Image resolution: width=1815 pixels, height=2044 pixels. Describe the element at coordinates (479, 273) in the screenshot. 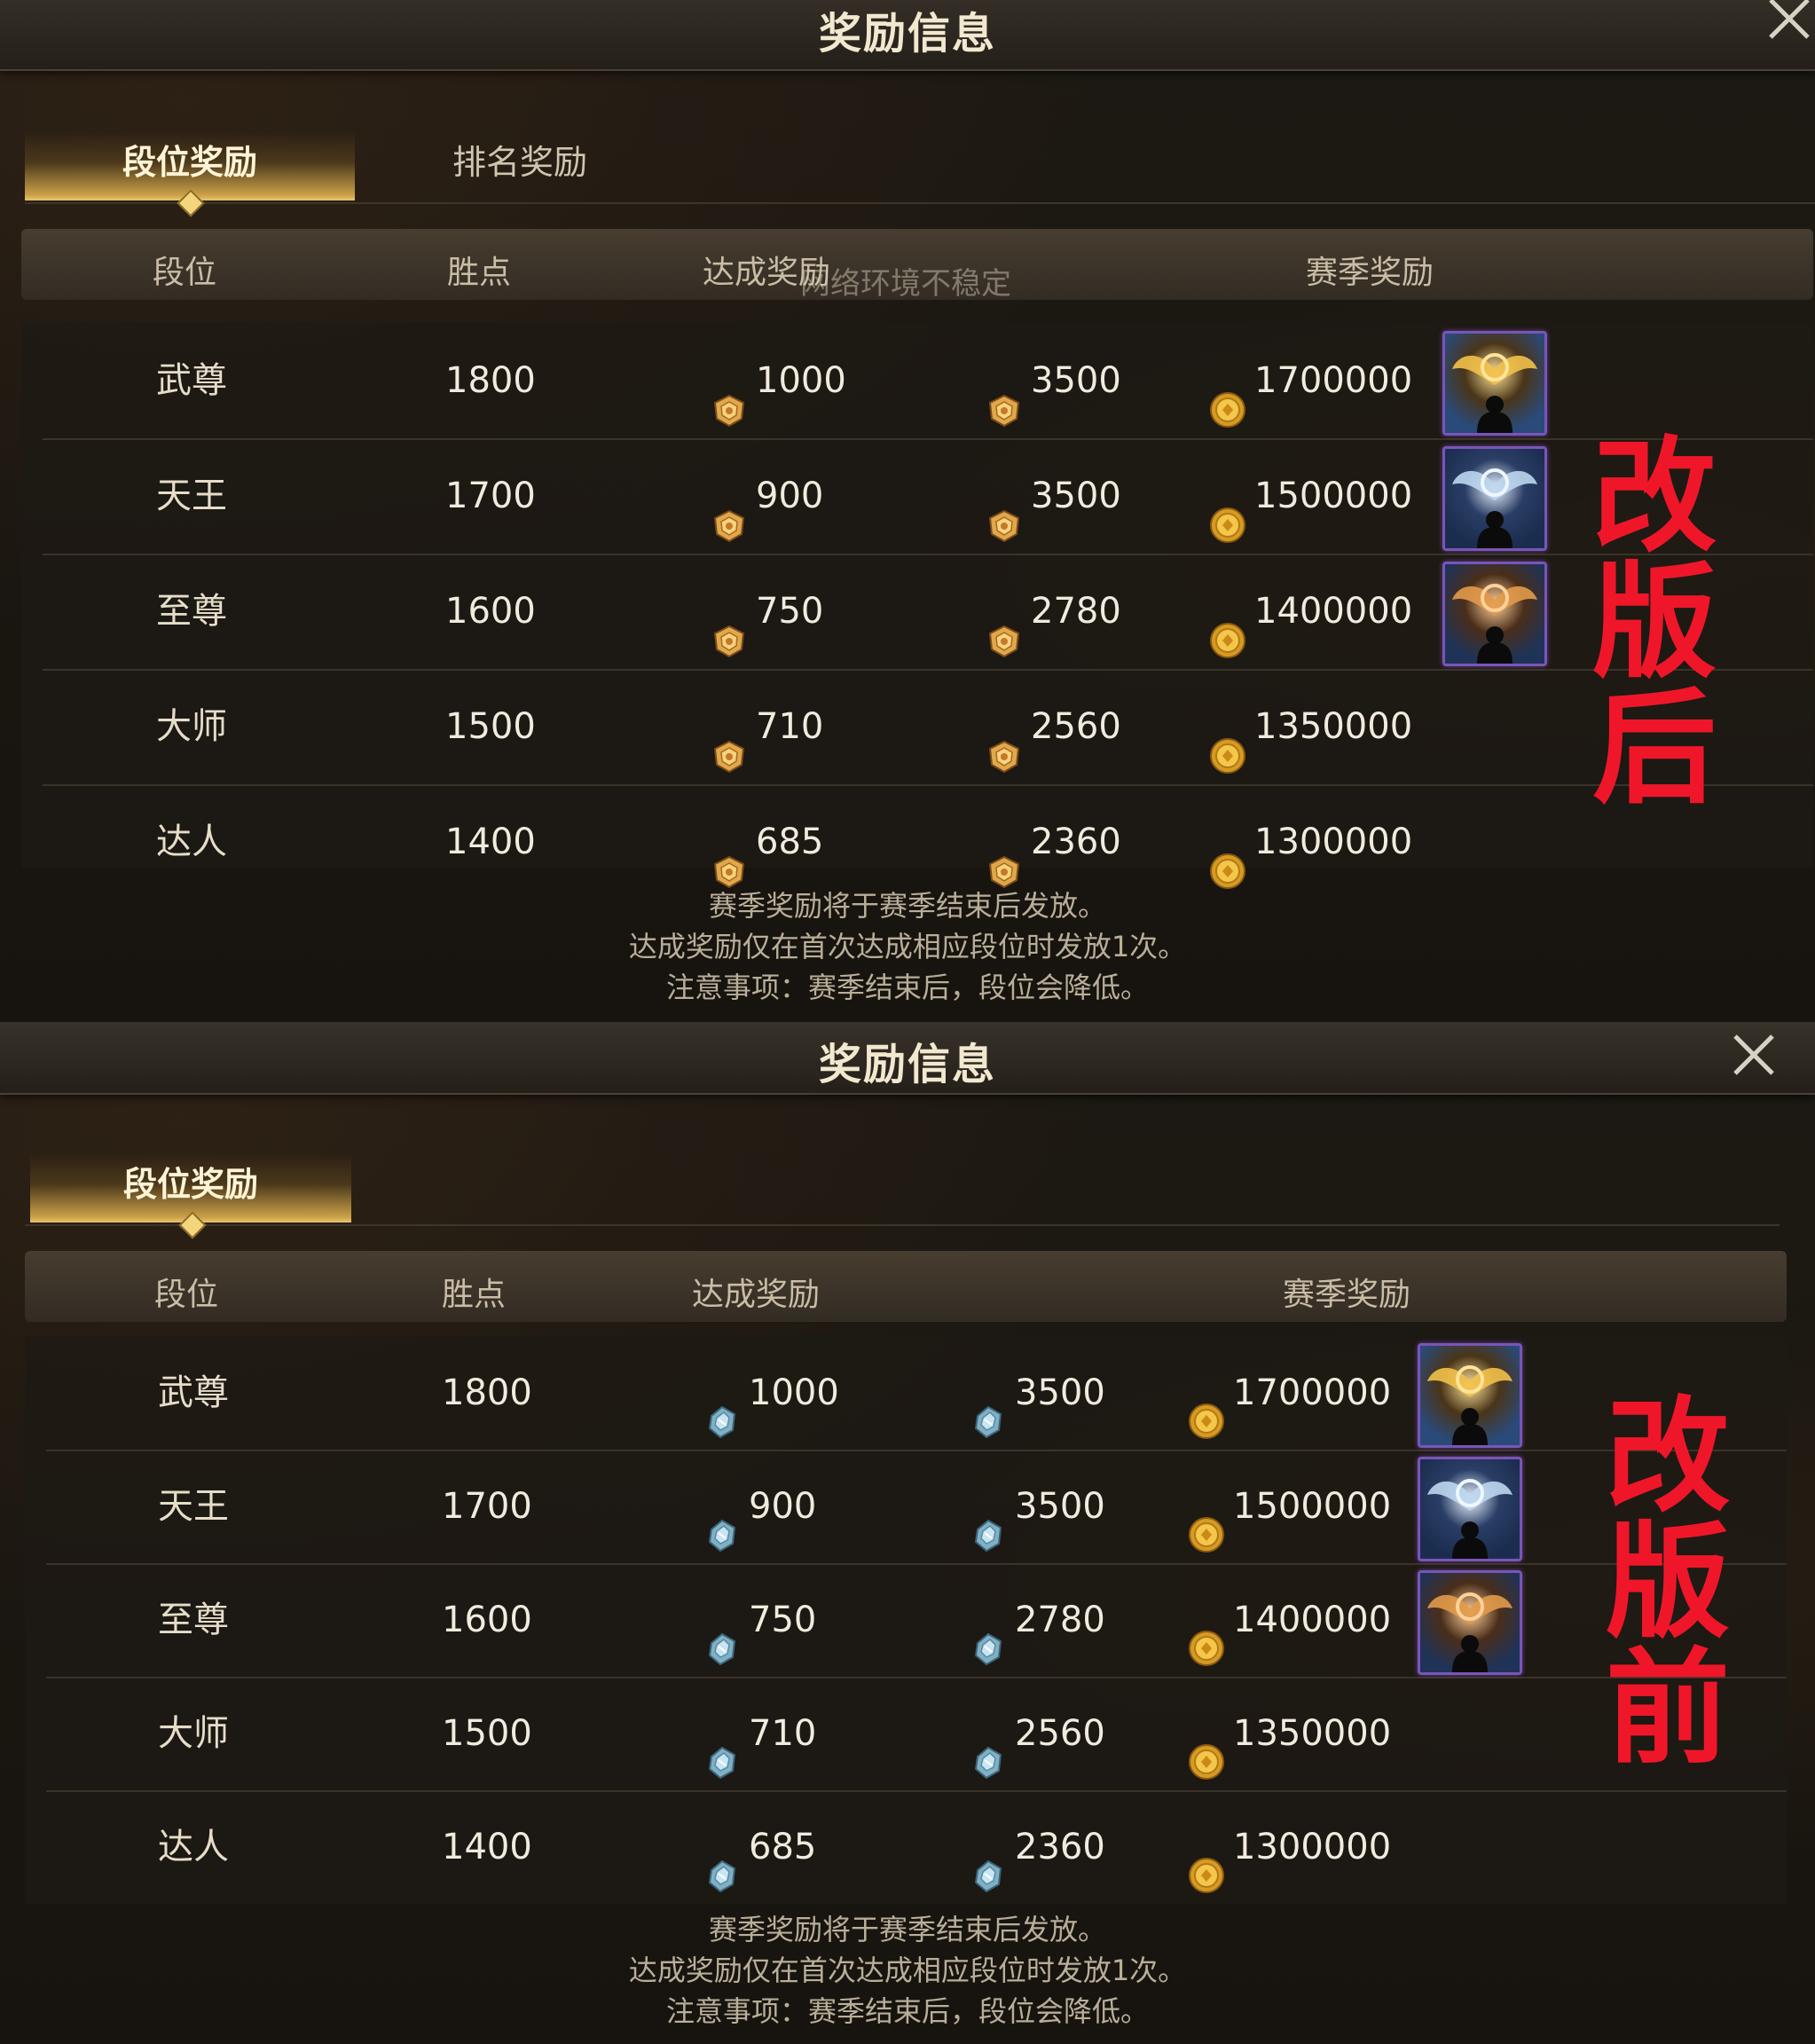

I see `header-points: 胜点` at that location.